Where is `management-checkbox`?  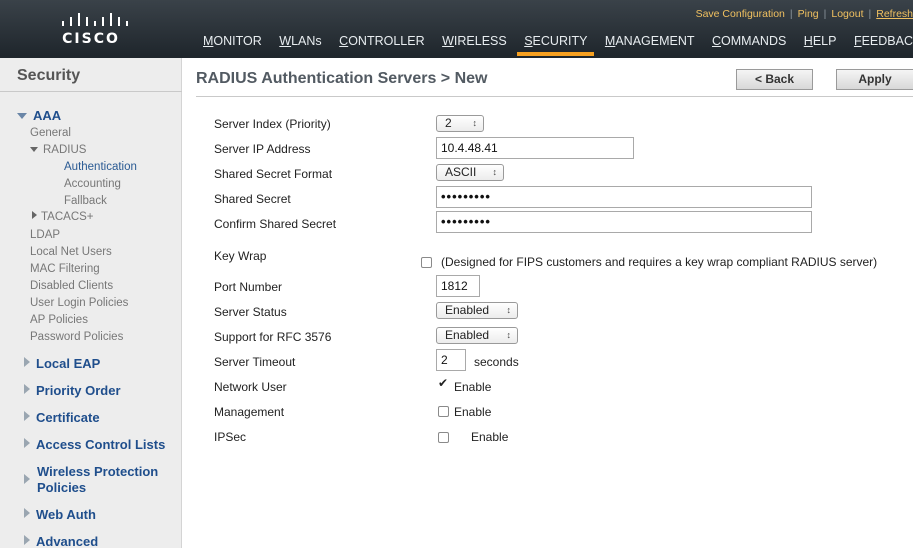 management-checkbox is located at coordinates (443, 411).